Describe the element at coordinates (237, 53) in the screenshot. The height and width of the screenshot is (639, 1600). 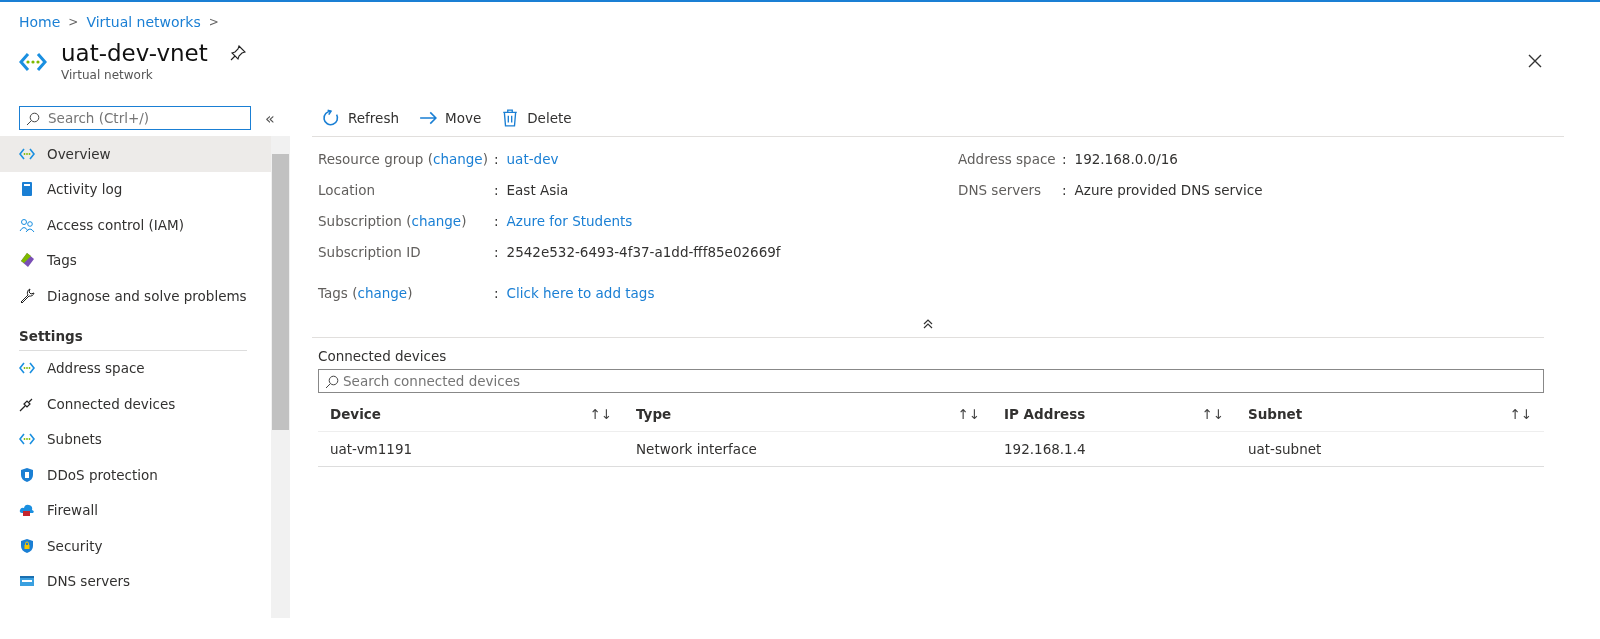
I see `pin-icon` at that location.